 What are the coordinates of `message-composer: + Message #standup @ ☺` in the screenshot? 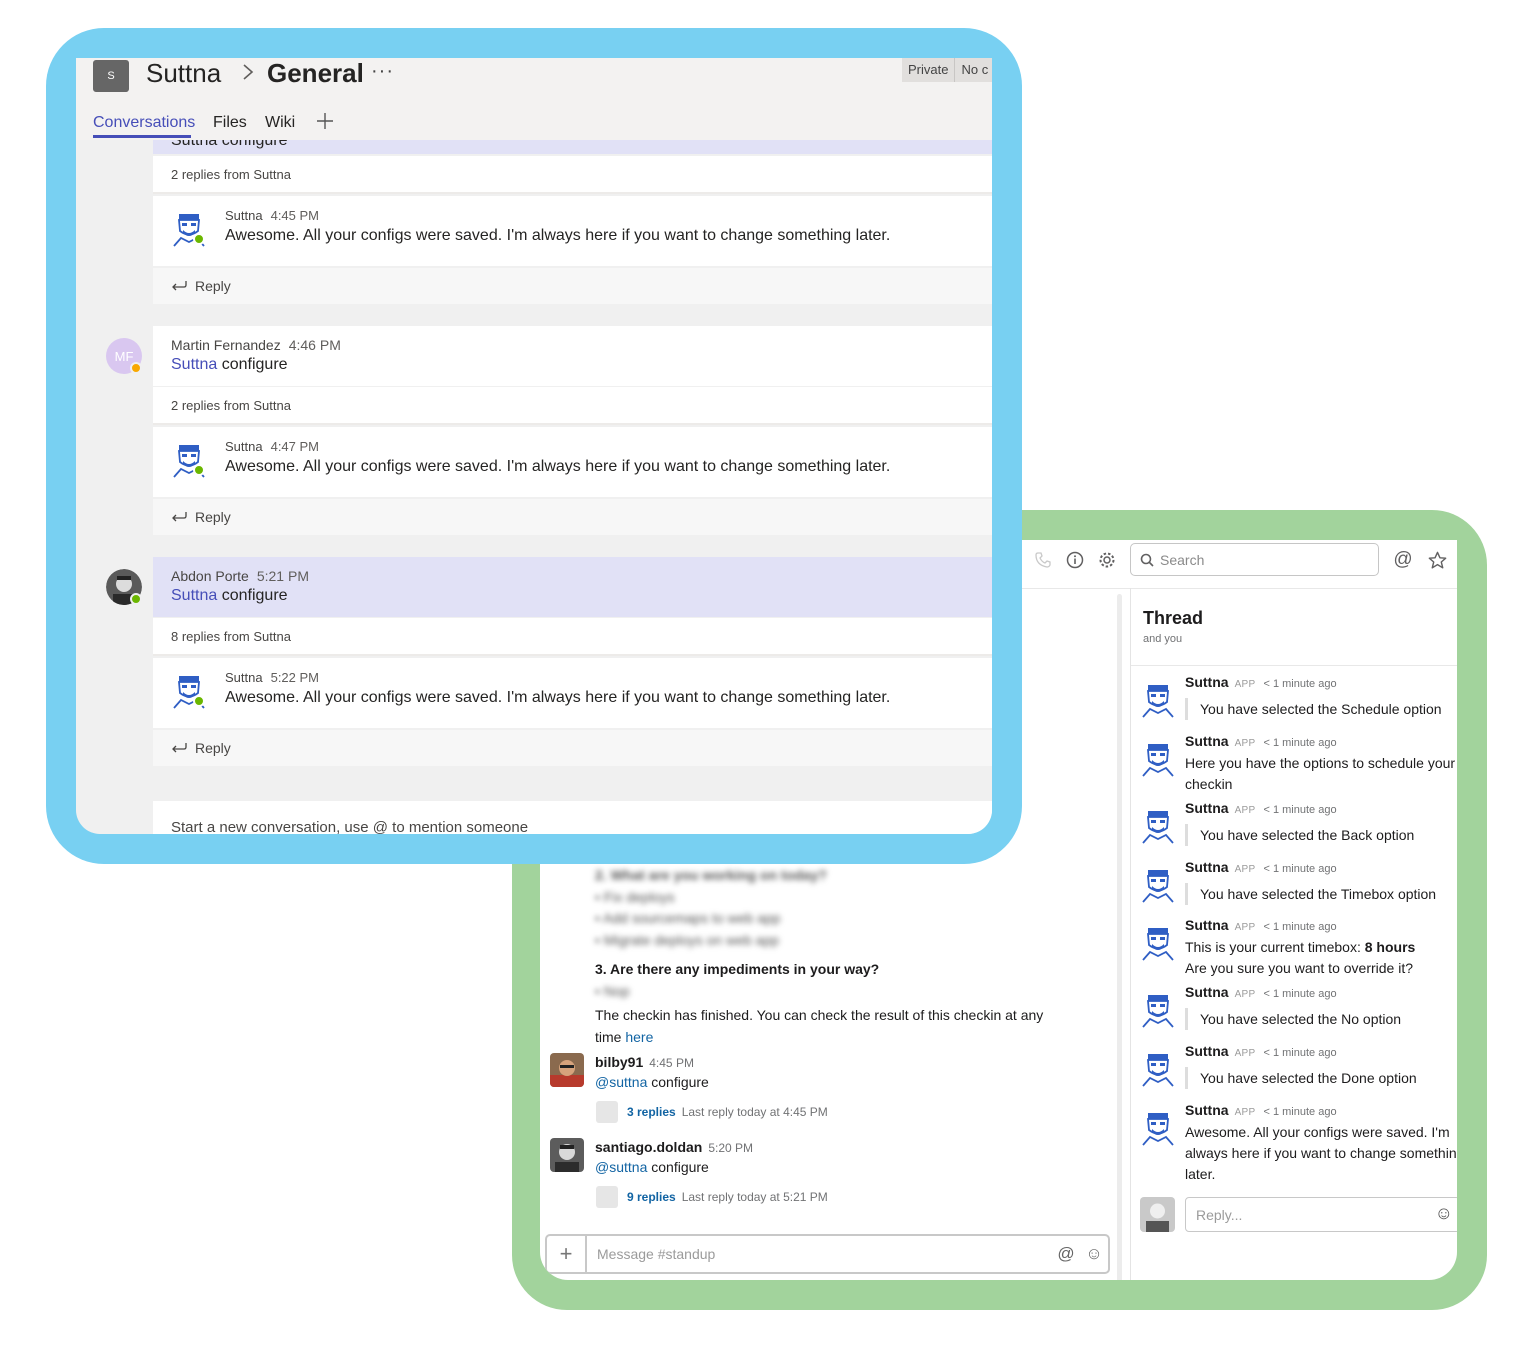 It's located at (827, 1254).